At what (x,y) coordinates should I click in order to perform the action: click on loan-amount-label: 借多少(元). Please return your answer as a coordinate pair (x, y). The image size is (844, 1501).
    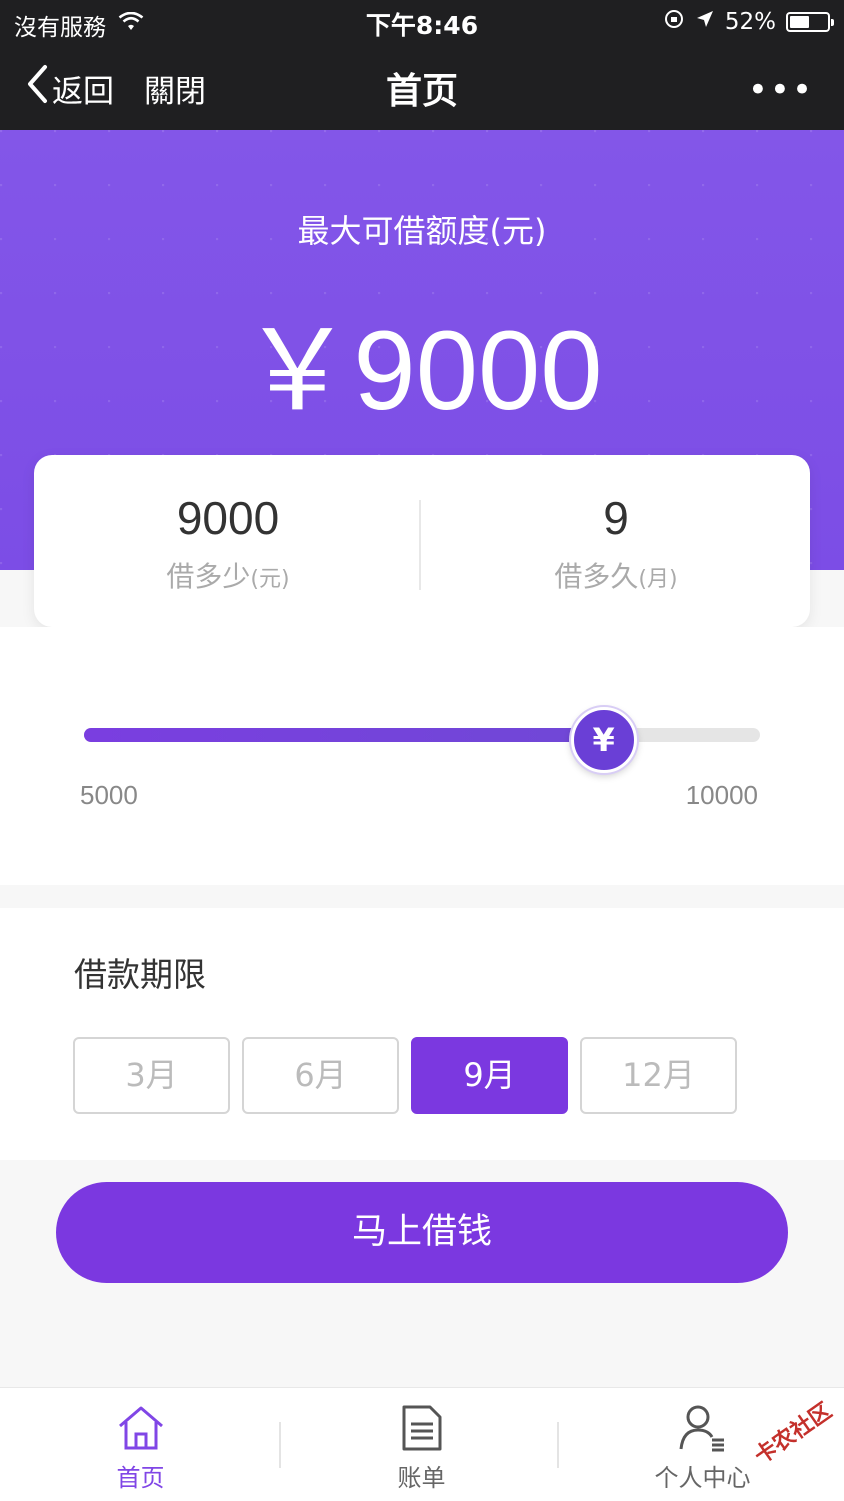
    Looking at the image, I should click on (228, 575).